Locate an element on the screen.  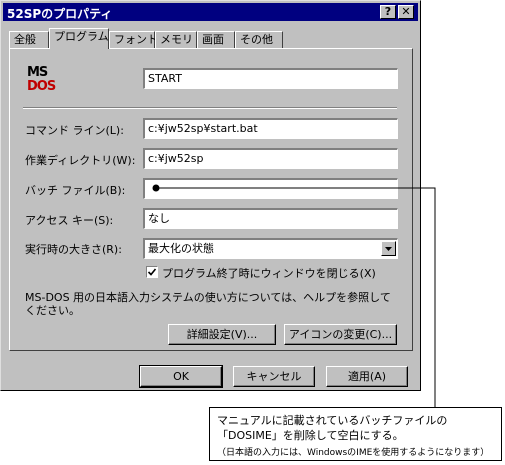
annotation-line-1: マニュアルに記載されているバッチファイルの is located at coordinates (332, 420).